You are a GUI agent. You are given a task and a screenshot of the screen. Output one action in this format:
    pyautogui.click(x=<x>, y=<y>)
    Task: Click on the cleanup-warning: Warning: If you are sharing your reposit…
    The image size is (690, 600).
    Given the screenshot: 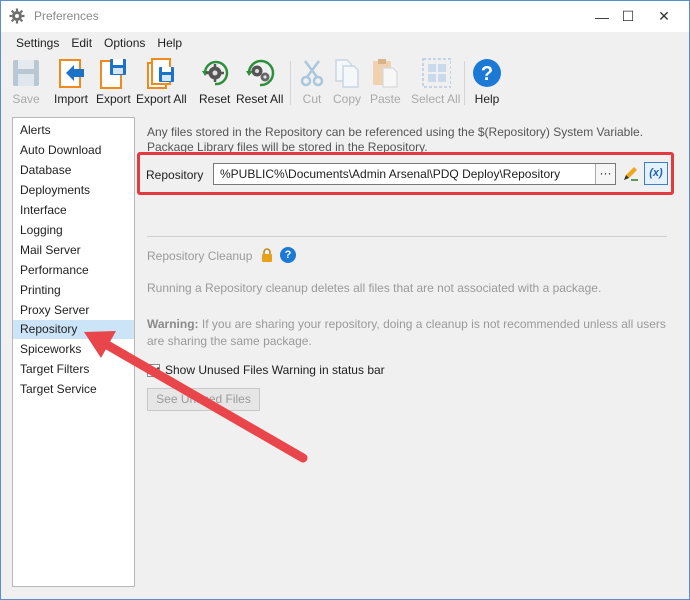 What is the action you would take?
    pyautogui.click(x=407, y=333)
    